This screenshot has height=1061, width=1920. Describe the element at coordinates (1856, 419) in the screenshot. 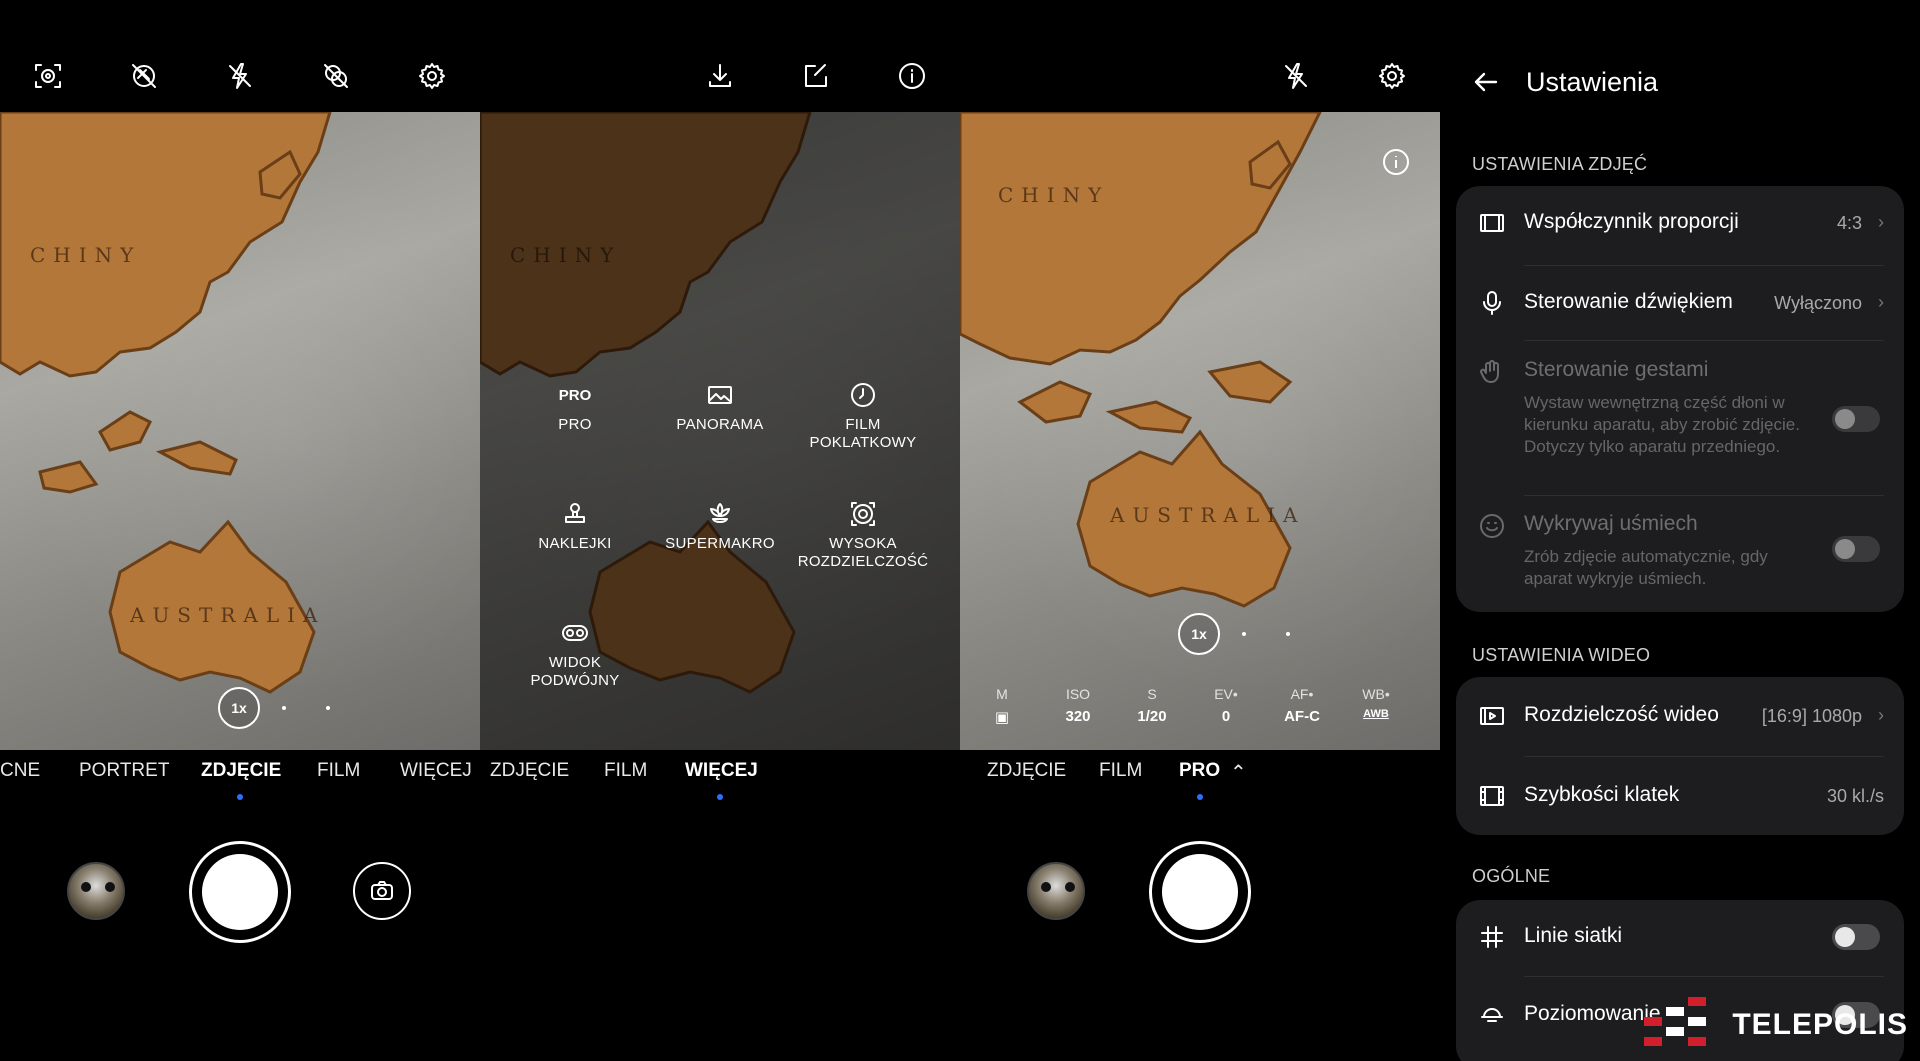

I see `gesture-control-toggle` at that location.